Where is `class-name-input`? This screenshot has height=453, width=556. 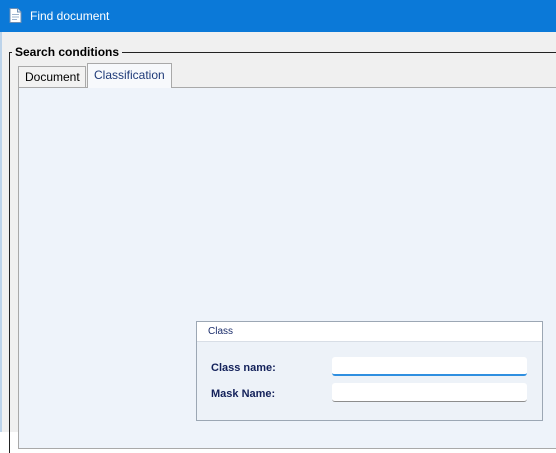
class-name-input is located at coordinates (429, 366).